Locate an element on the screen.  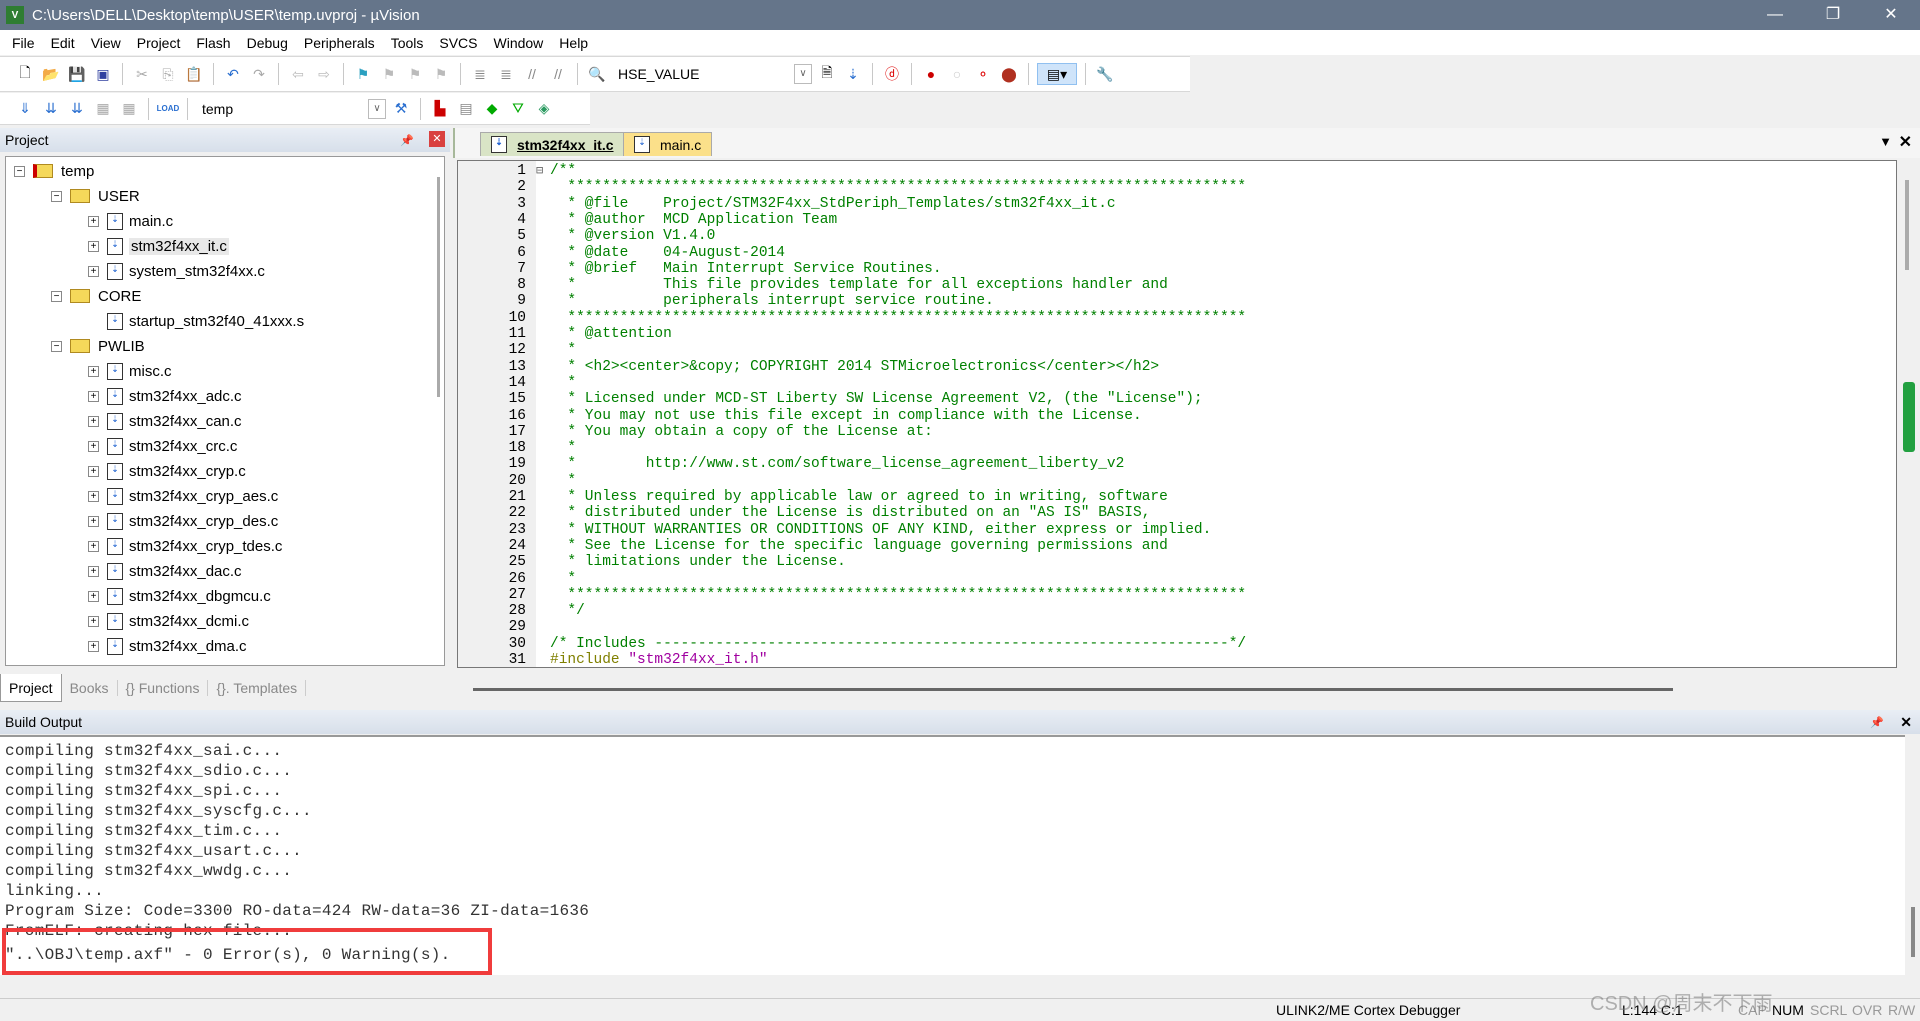
restore-button: ❐ is located at coordinates (1833, 15).